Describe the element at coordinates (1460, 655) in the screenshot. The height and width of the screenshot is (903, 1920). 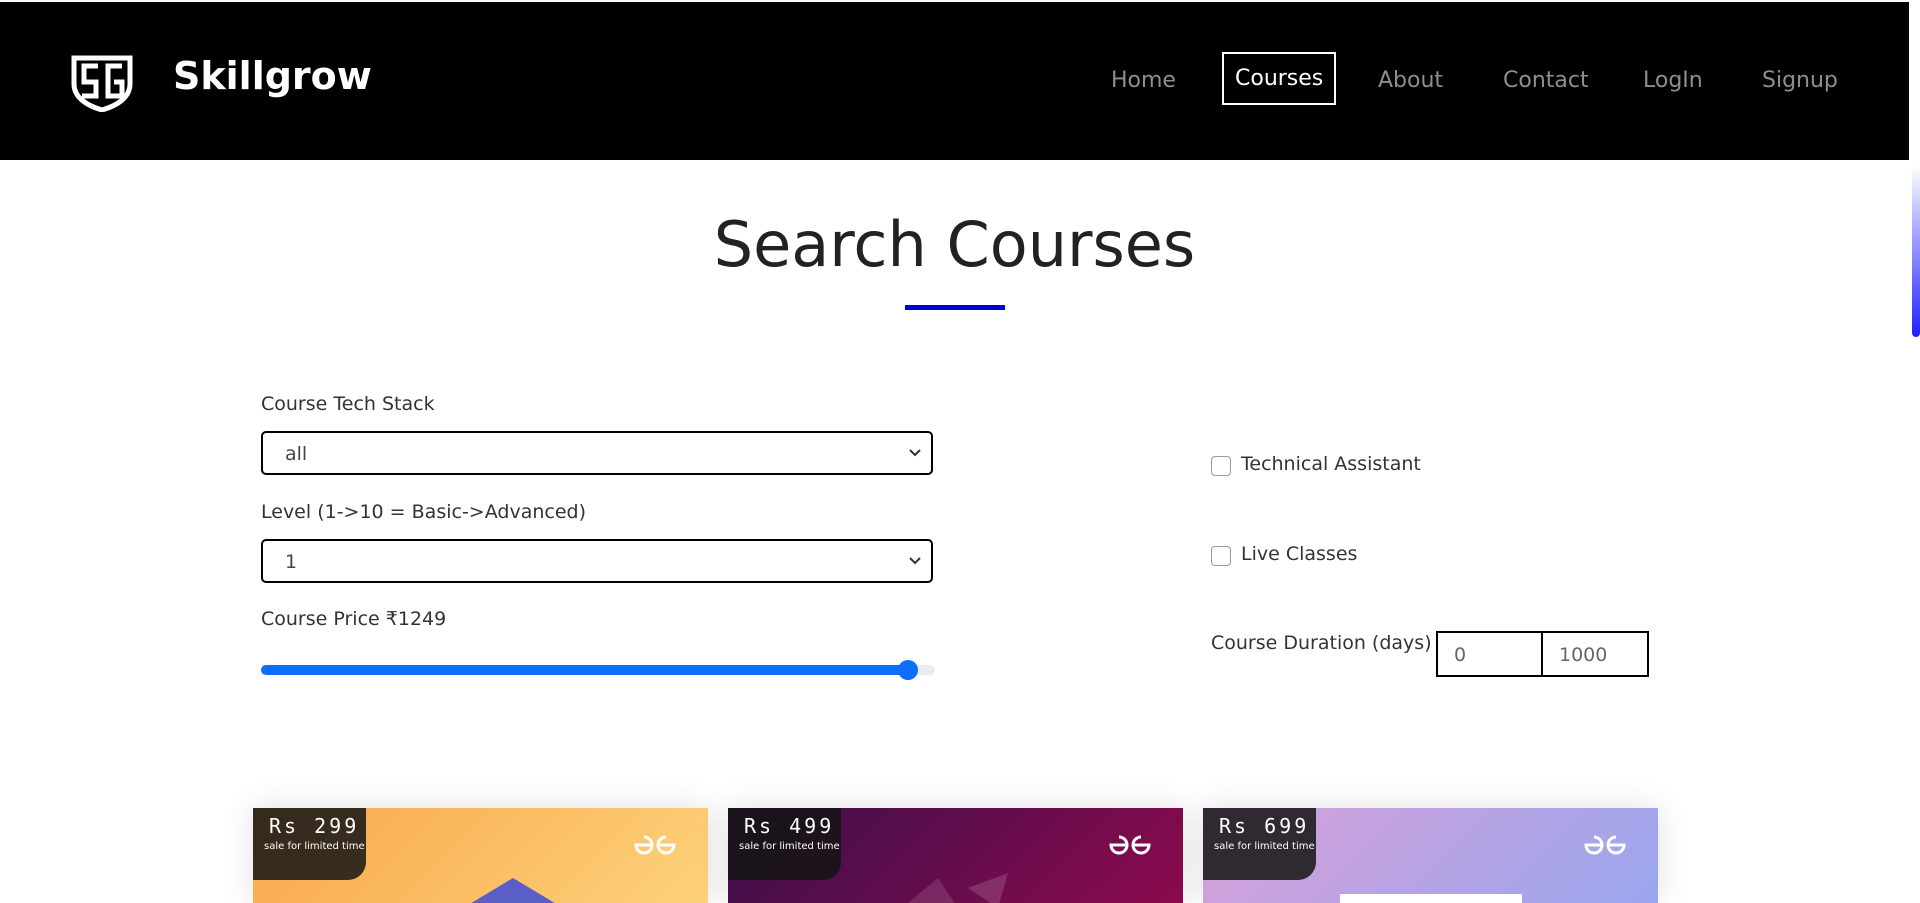
I see `duration-min-value: 0` at that location.